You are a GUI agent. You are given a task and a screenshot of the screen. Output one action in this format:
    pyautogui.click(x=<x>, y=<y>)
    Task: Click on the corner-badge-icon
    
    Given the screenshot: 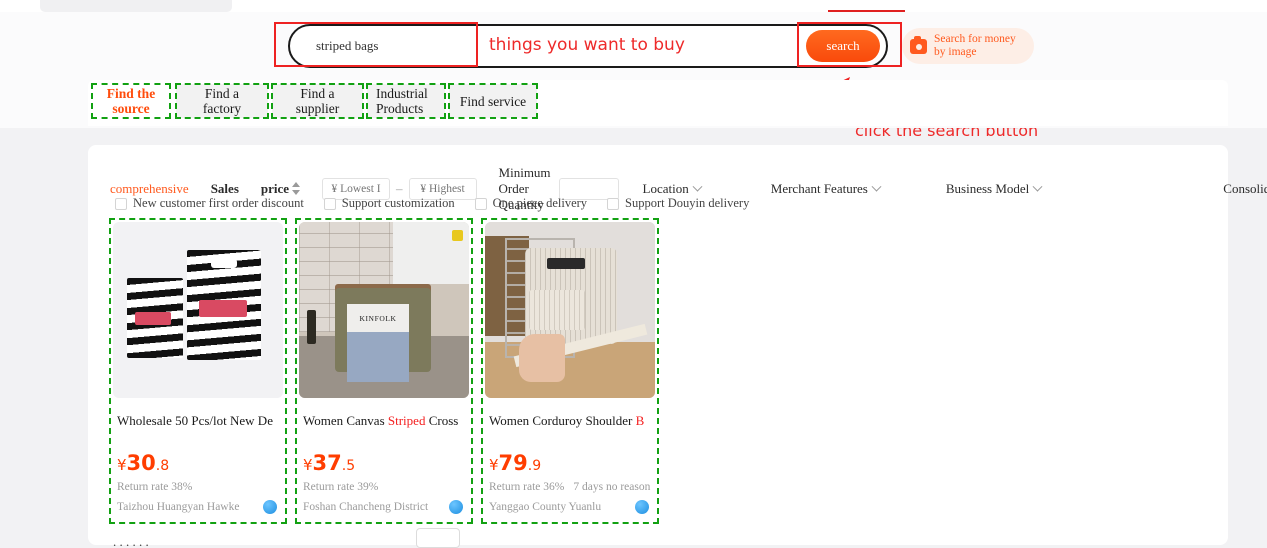 What is the action you would take?
    pyautogui.click(x=457, y=235)
    